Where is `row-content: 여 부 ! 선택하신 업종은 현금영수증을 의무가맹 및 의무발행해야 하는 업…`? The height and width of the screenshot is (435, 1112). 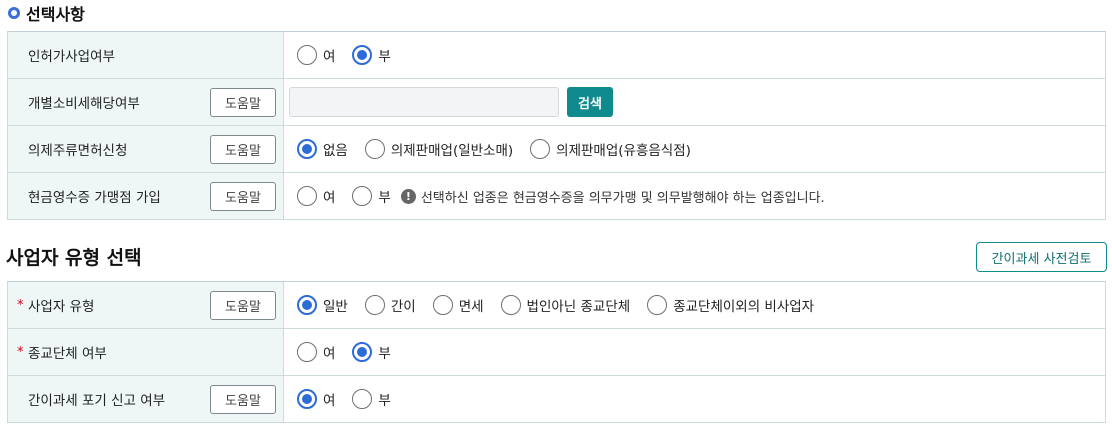
row-content: 여 부 ! 선택하신 업종은 현금영수증을 의무가맹 및 의무발행해야 하는 업… is located at coordinates (694, 196).